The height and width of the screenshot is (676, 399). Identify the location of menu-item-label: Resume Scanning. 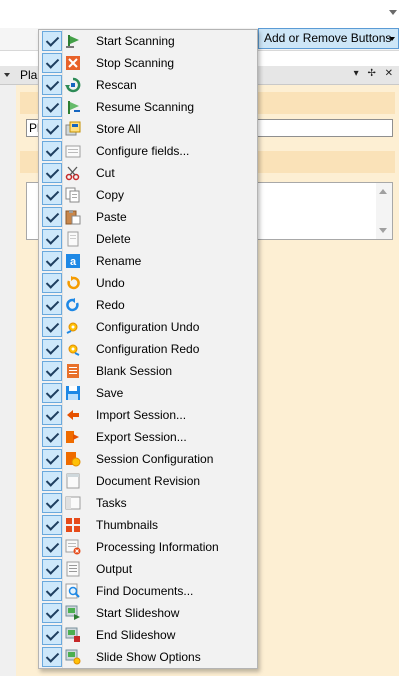
(145, 107).